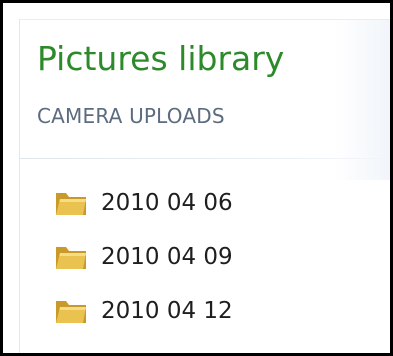  What do you see at coordinates (161, 58) in the screenshot?
I see `library-title: Pictures library` at bounding box center [161, 58].